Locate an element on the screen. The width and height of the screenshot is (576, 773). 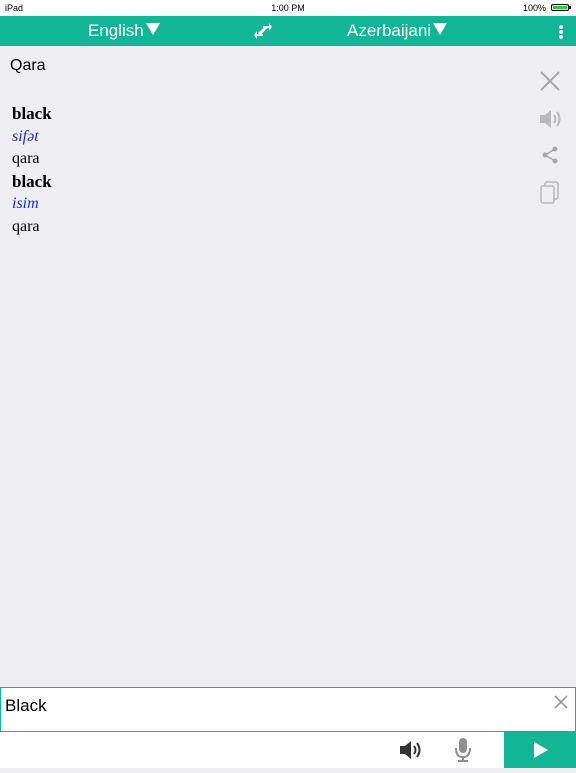
clock: 1:00 PM is located at coordinates (288, 8).